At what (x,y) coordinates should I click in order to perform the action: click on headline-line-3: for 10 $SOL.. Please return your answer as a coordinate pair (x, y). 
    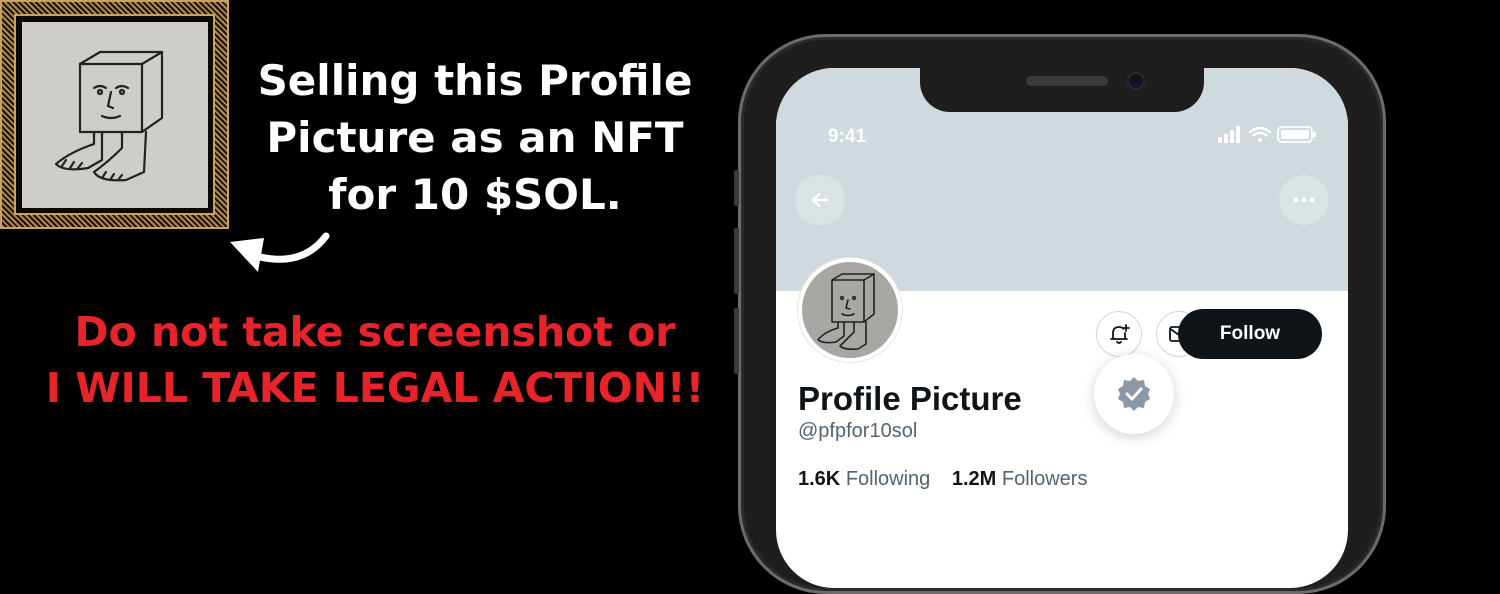
    Looking at the image, I should click on (475, 194).